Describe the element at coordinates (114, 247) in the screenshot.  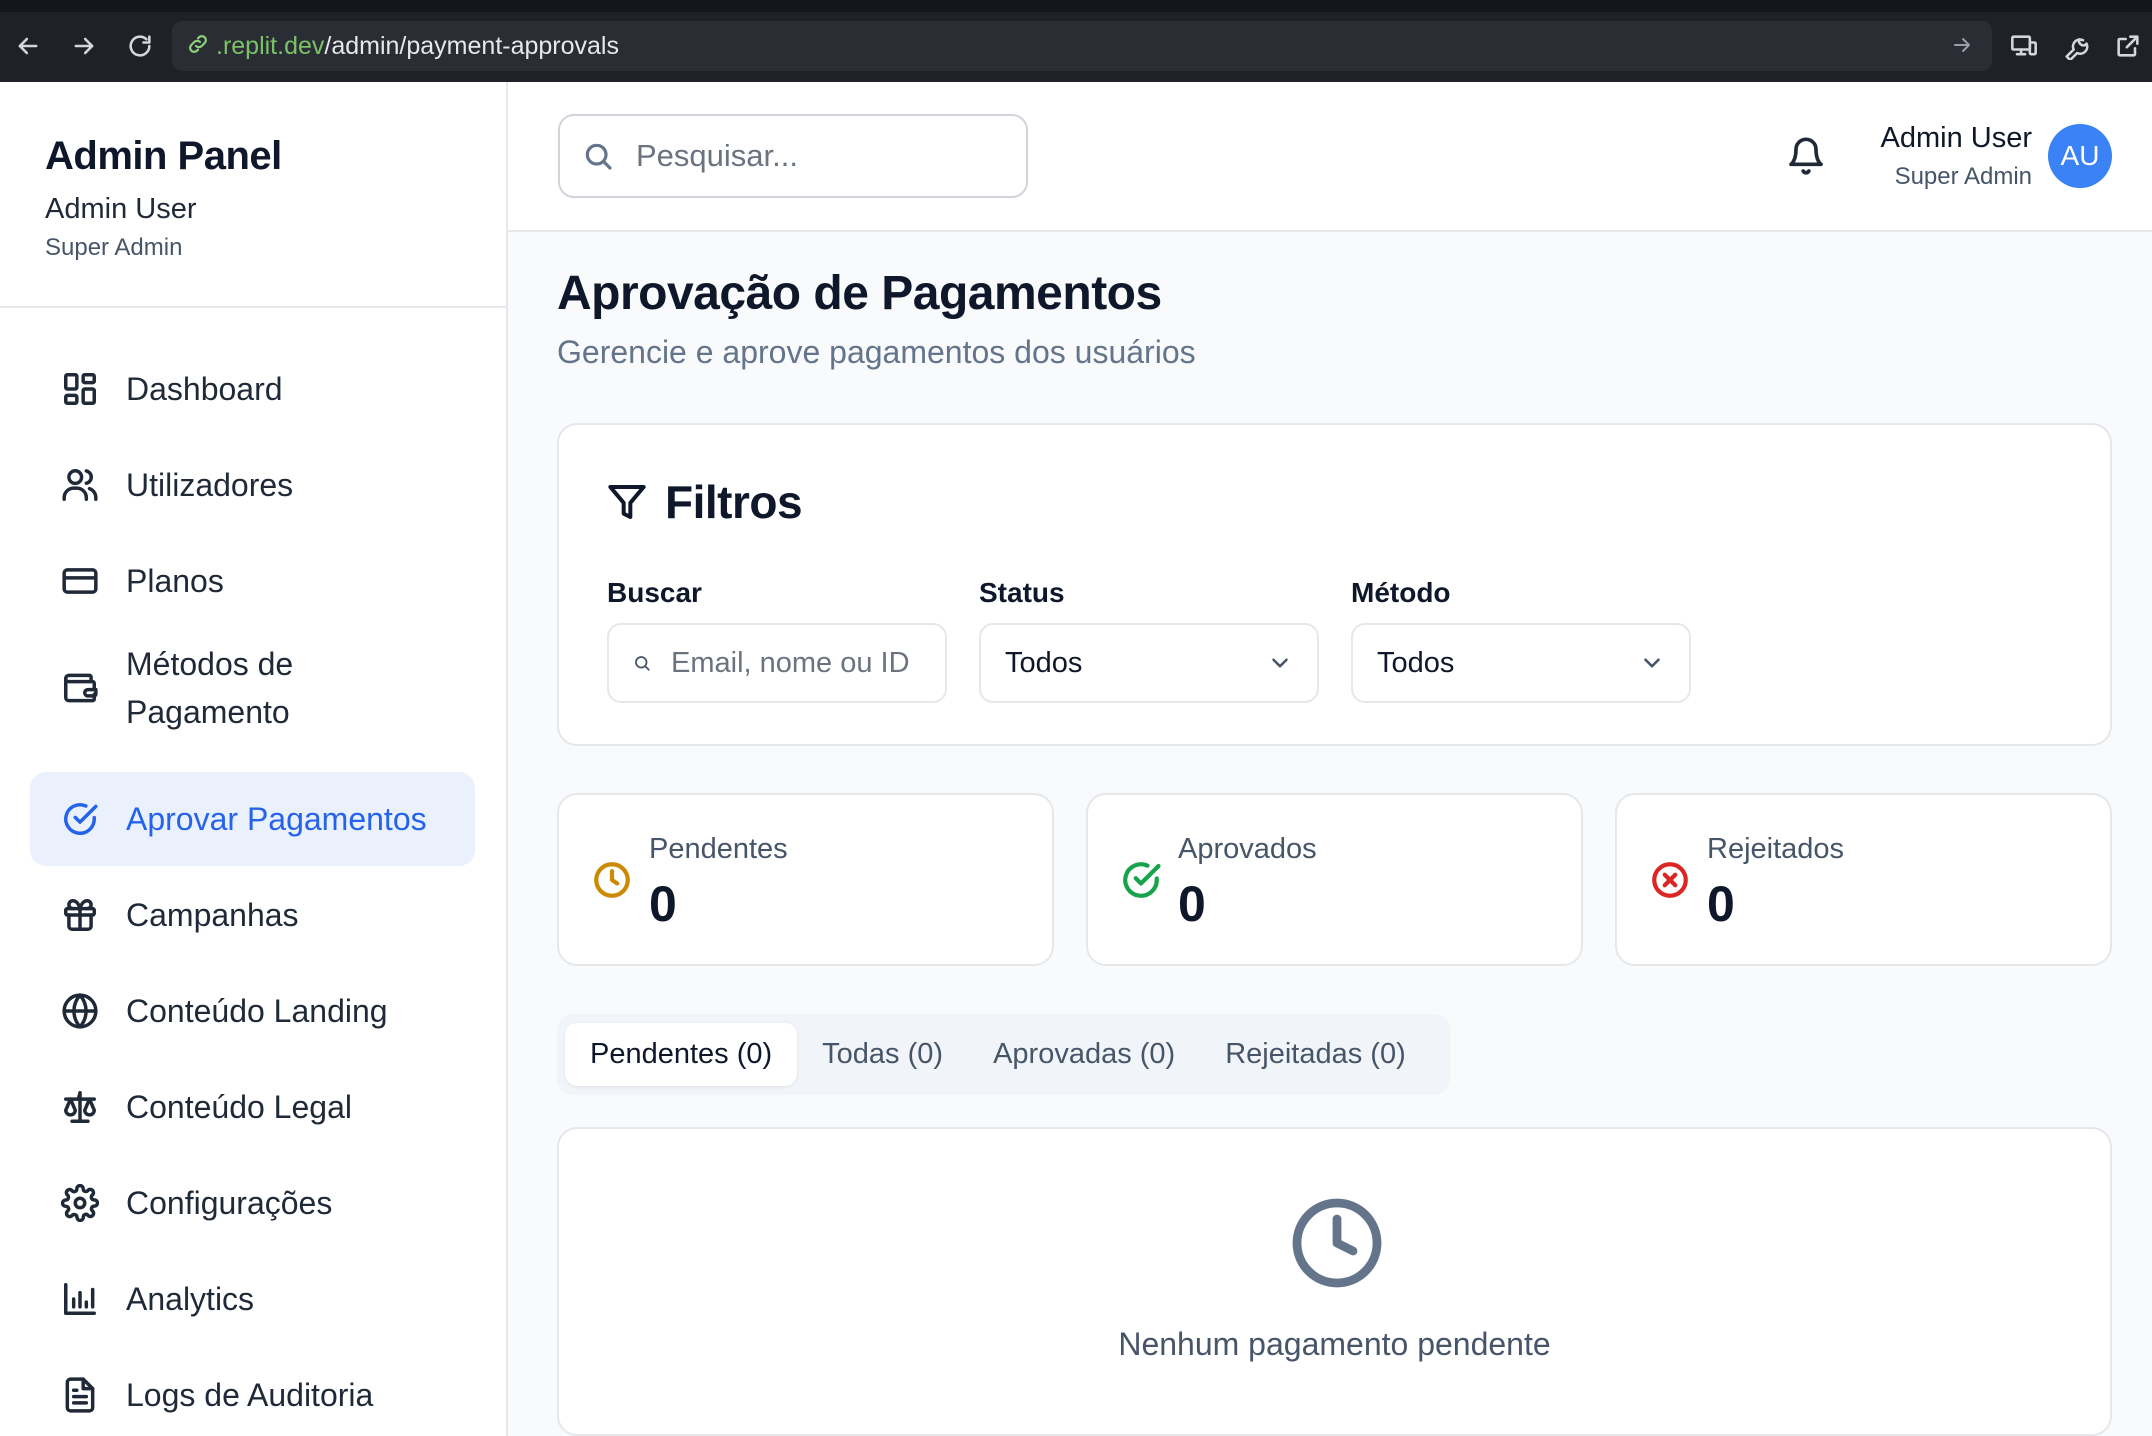
I see `sidebar-user-role: Super Admin` at that location.